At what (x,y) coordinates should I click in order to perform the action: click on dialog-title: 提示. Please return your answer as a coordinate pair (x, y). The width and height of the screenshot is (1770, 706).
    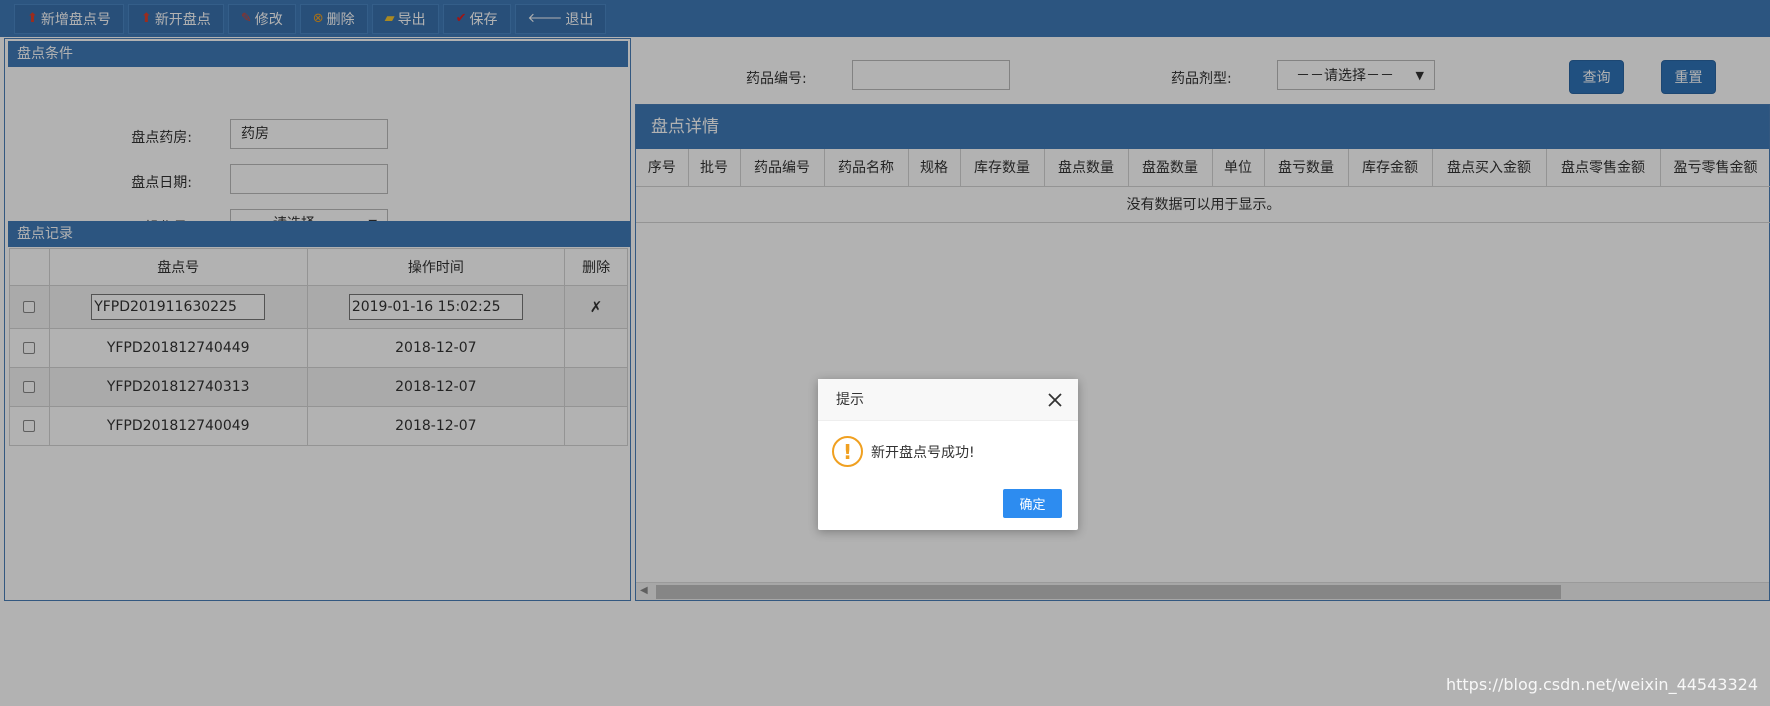
    Looking at the image, I should click on (850, 400).